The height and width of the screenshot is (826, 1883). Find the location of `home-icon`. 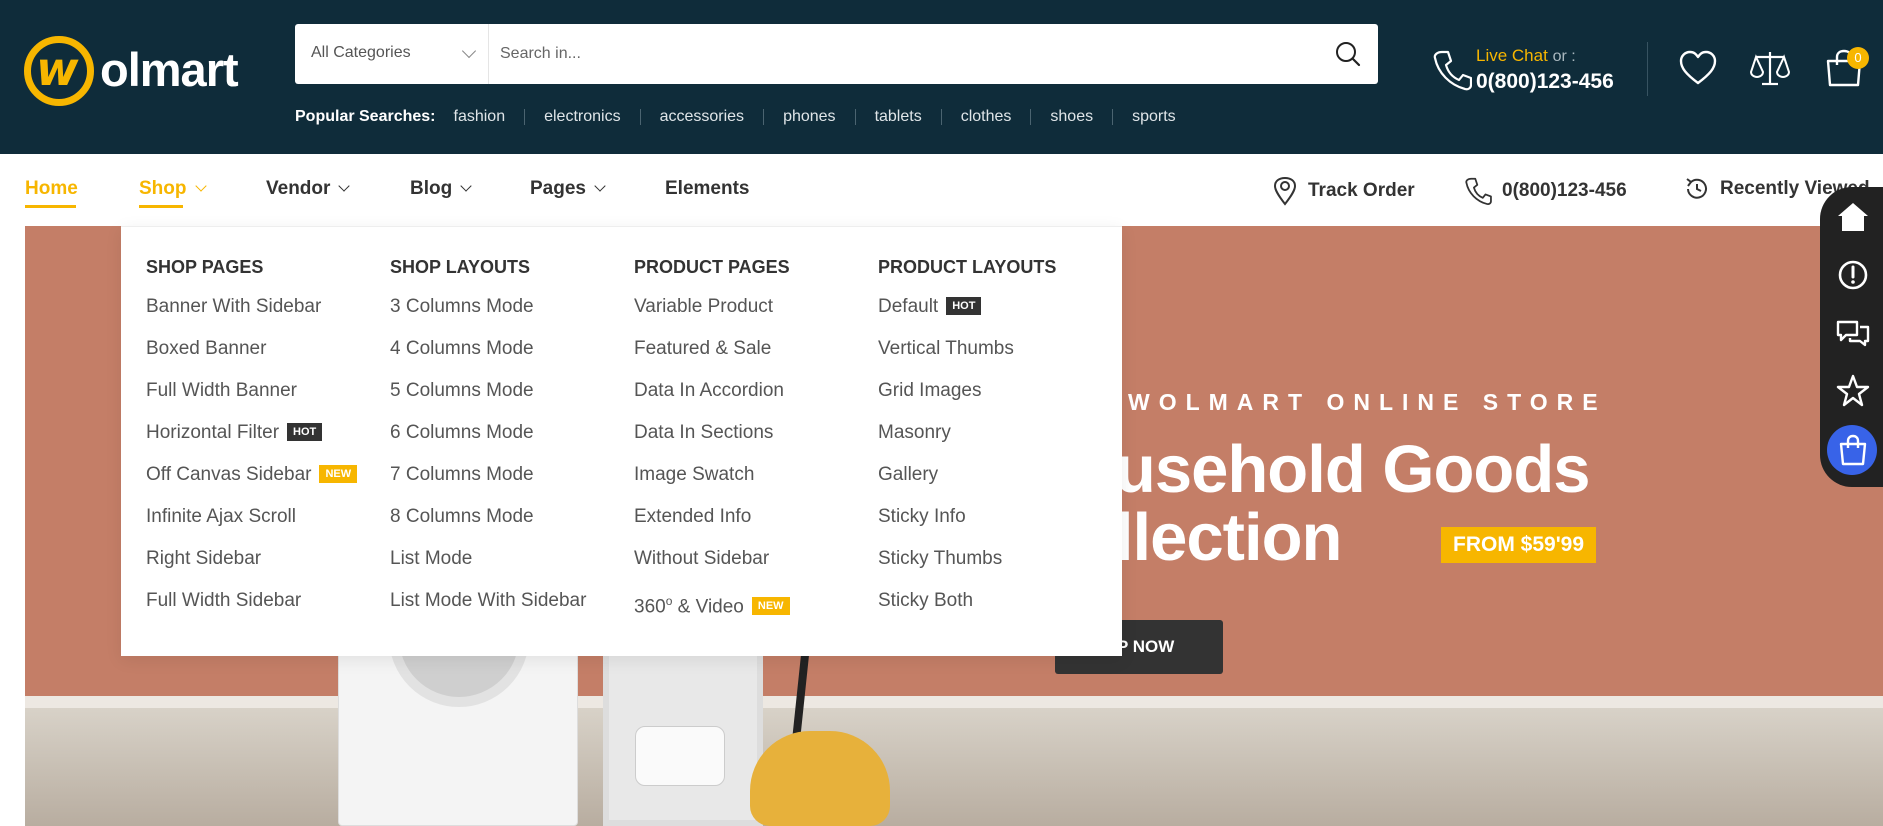

home-icon is located at coordinates (1853, 217).